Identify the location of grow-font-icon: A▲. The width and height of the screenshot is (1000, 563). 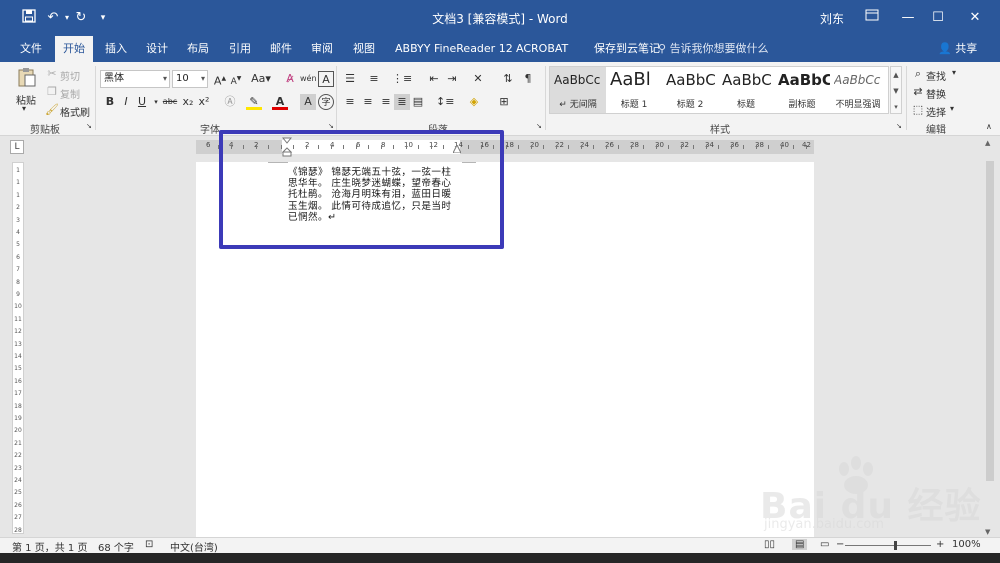
(220, 79).